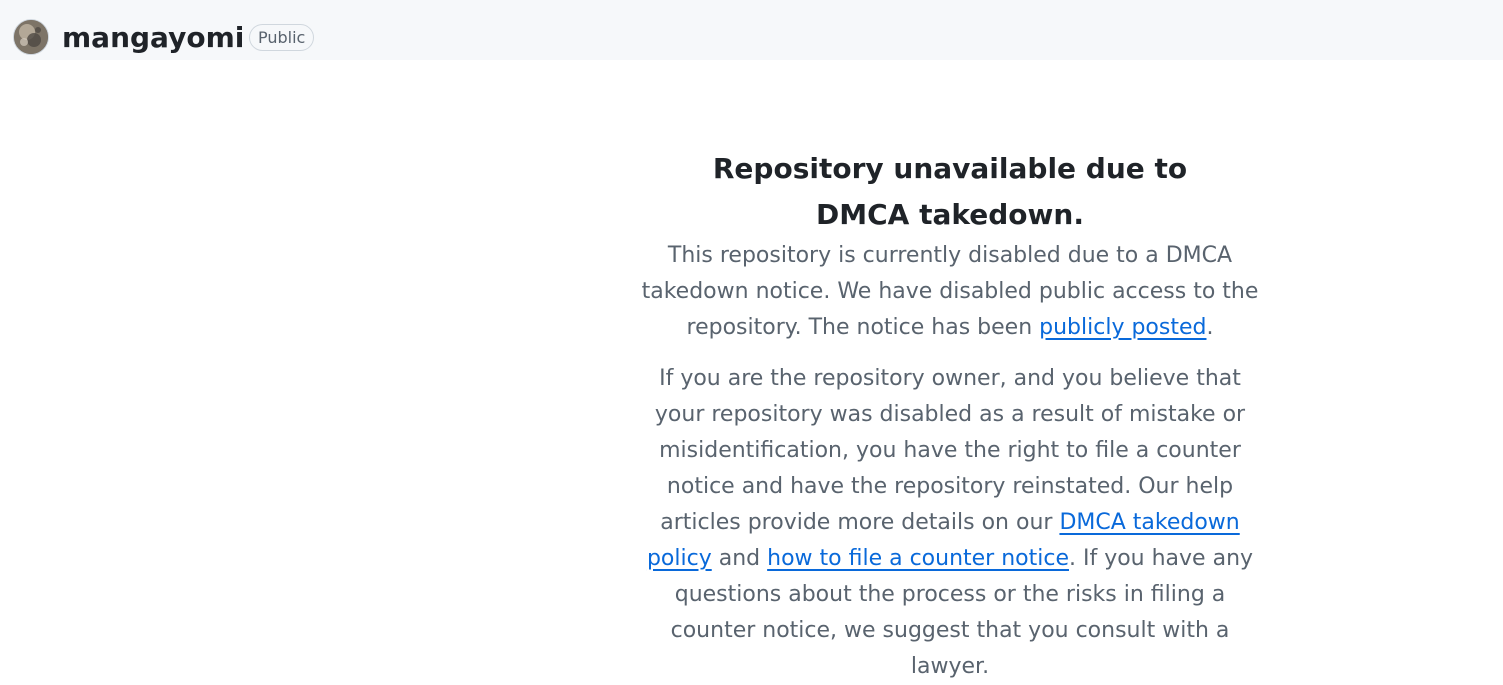 Image resolution: width=1503 pixels, height=685 pixels. I want to click on notice-text: and, so click(739, 558).